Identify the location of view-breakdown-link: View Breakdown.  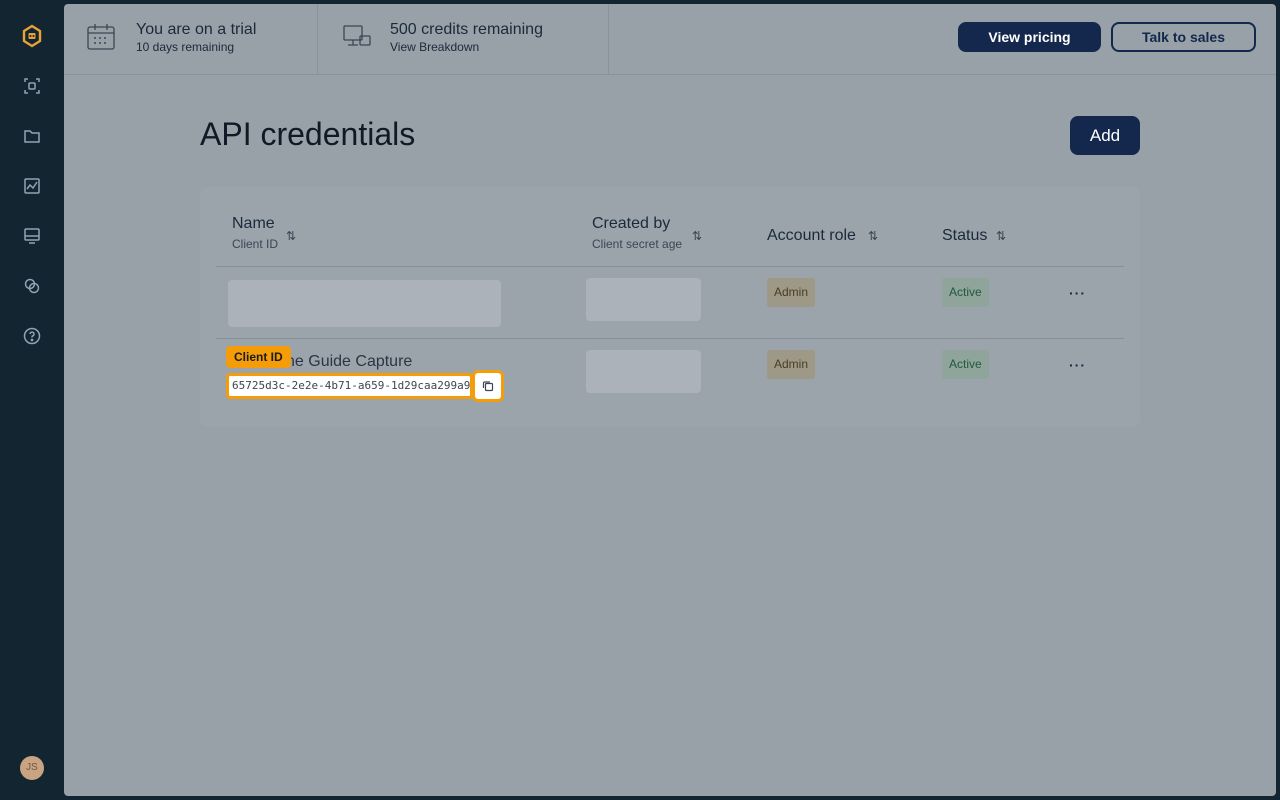
(434, 47).